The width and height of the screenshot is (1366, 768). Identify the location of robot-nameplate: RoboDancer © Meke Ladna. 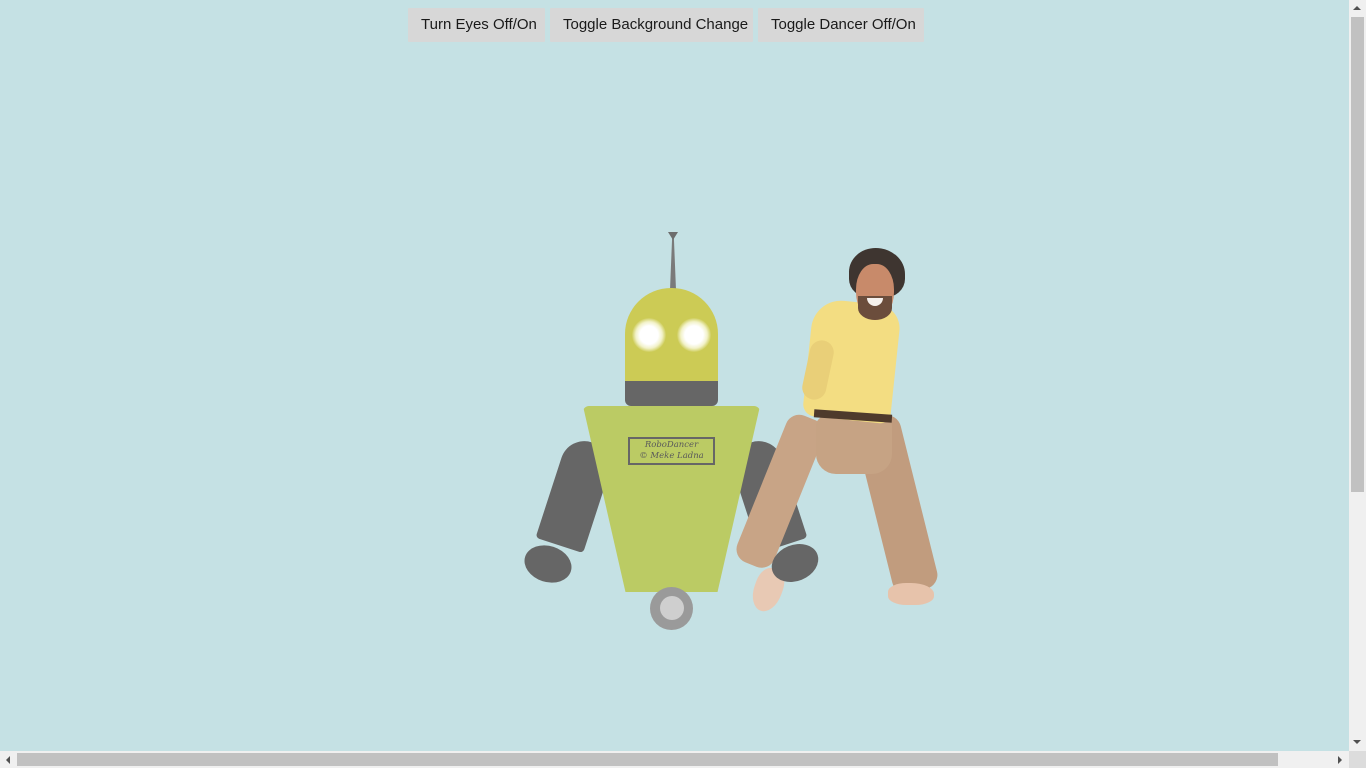
(671, 451).